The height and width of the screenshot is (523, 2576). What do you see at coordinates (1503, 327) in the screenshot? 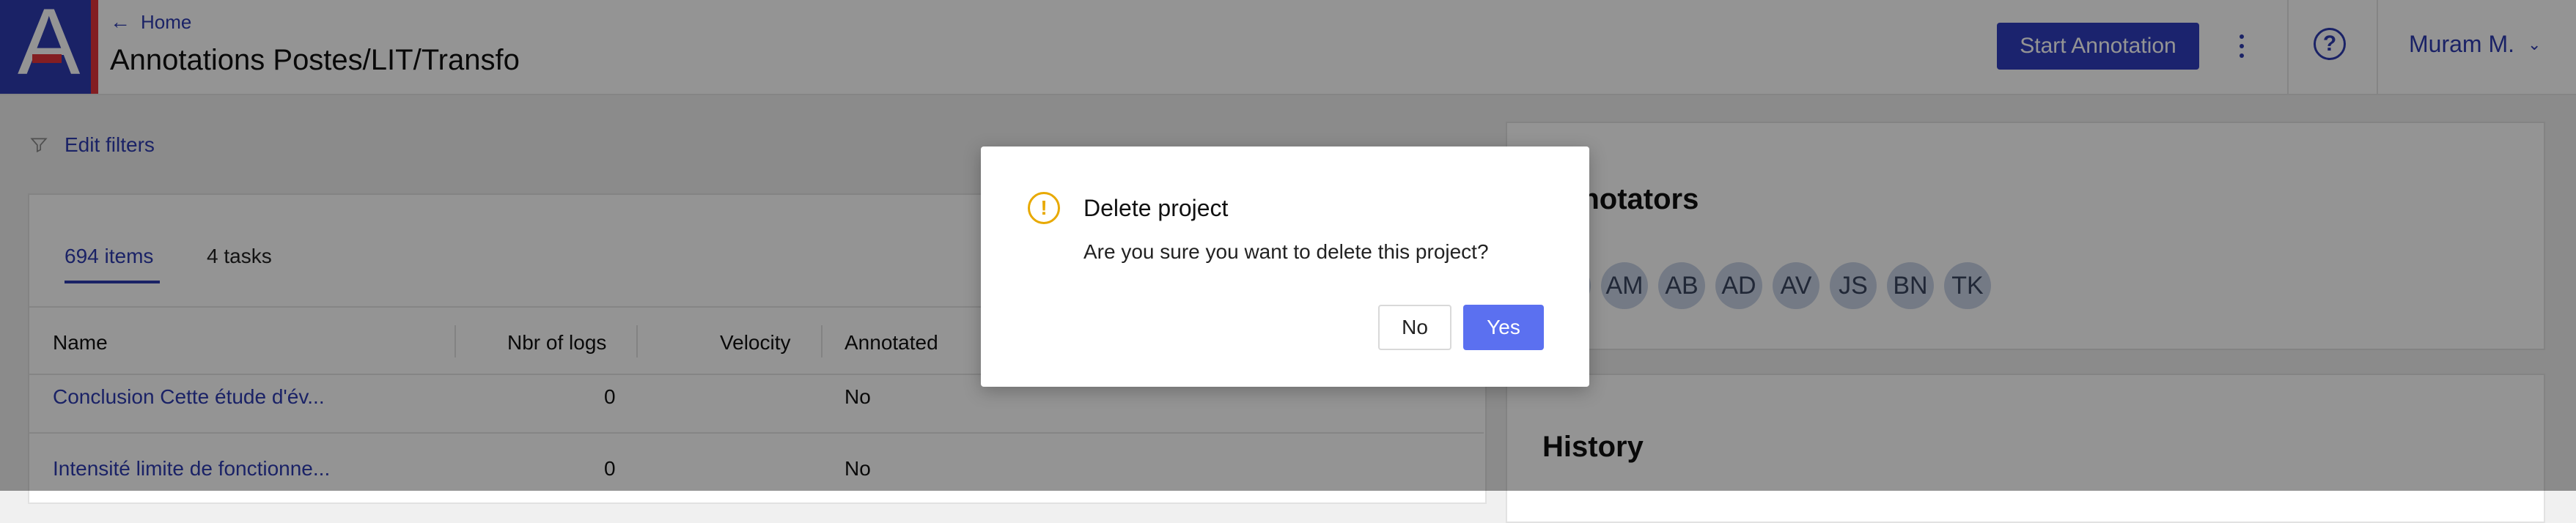
I see `yes-button: Yes` at bounding box center [1503, 327].